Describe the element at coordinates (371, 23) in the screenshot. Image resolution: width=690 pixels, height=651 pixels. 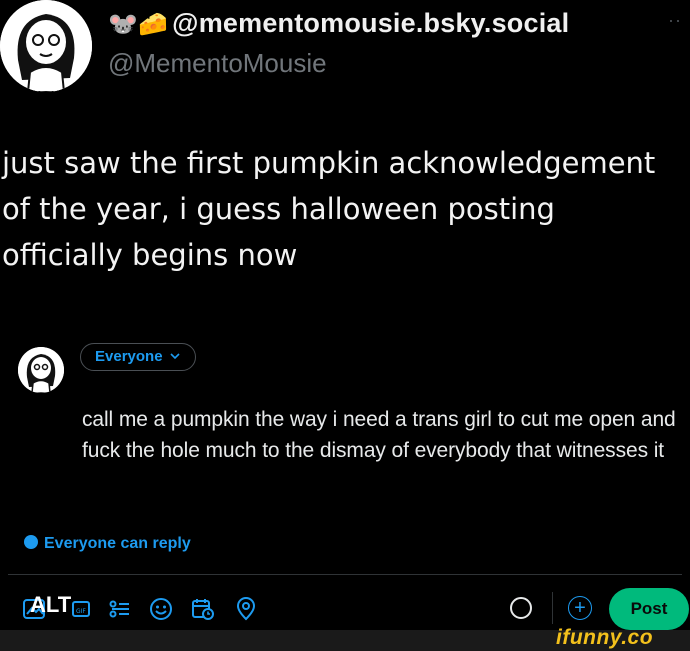
I see `display-name-text: @mementomousie.bsky.social` at that location.